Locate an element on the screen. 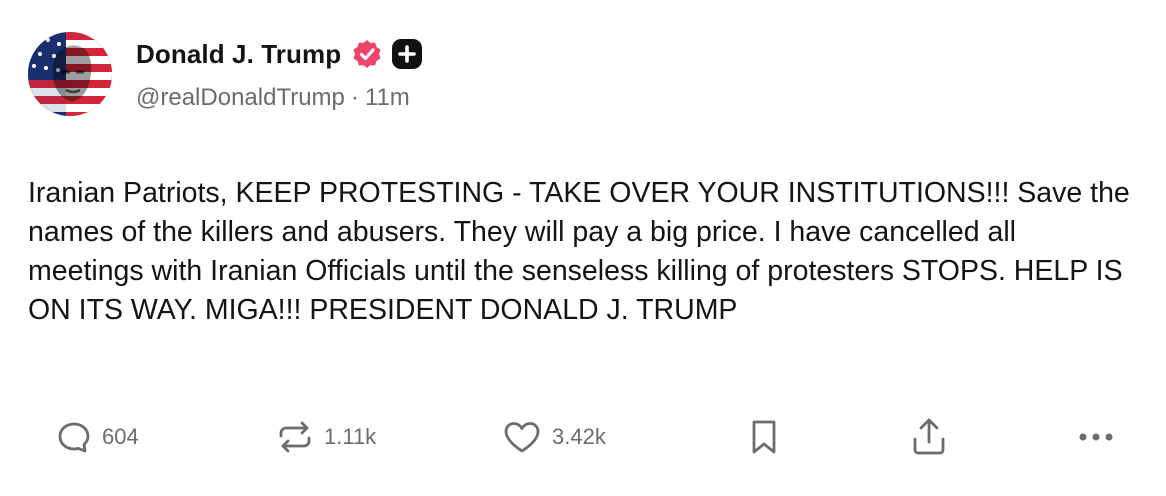 Image resolution: width=1166 pixels, height=496 pixels. more-options-button is located at coordinates (1096, 437).